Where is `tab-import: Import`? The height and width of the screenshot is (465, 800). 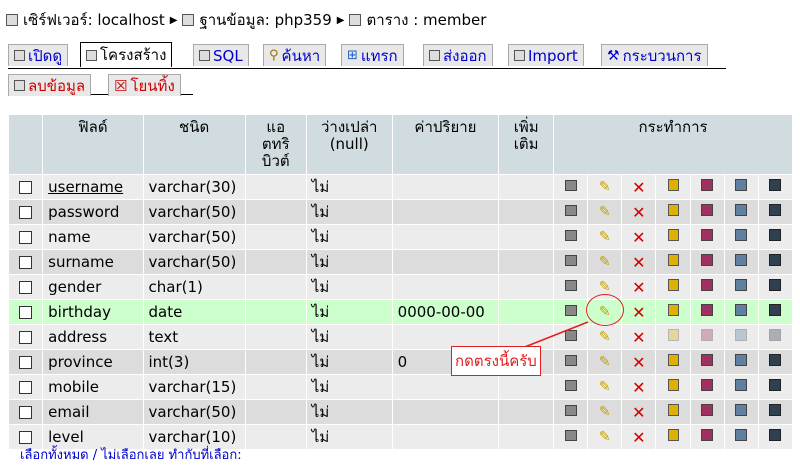
tab-import: Import is located at coordinates (546, 55).